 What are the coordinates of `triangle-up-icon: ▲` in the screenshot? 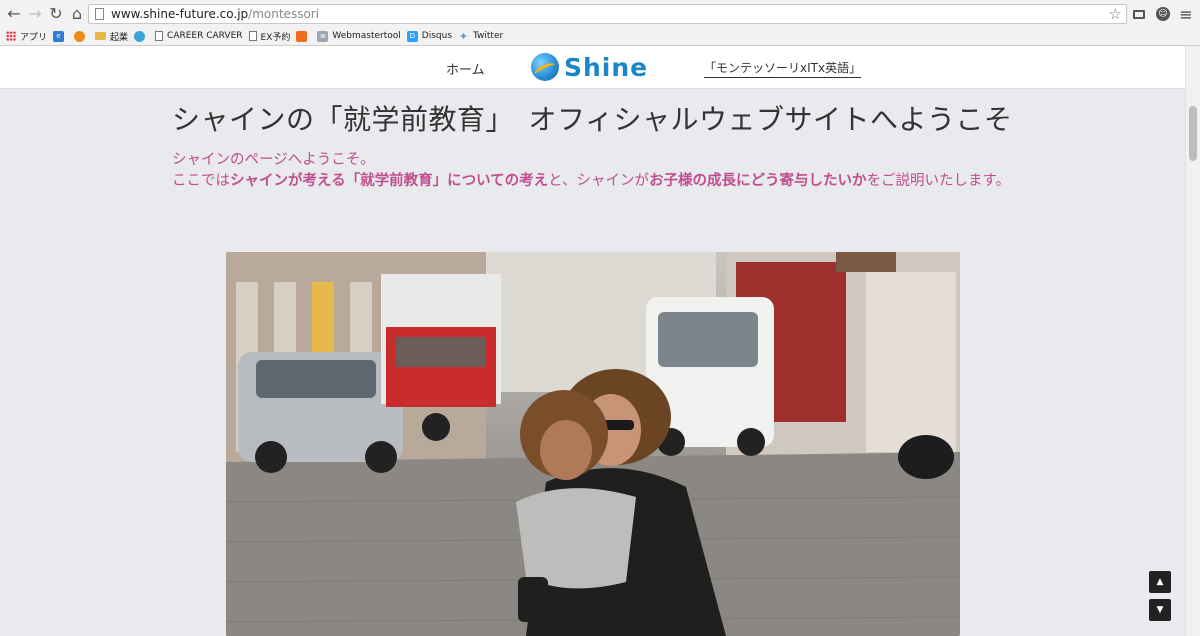 It's located at (1160, 581).